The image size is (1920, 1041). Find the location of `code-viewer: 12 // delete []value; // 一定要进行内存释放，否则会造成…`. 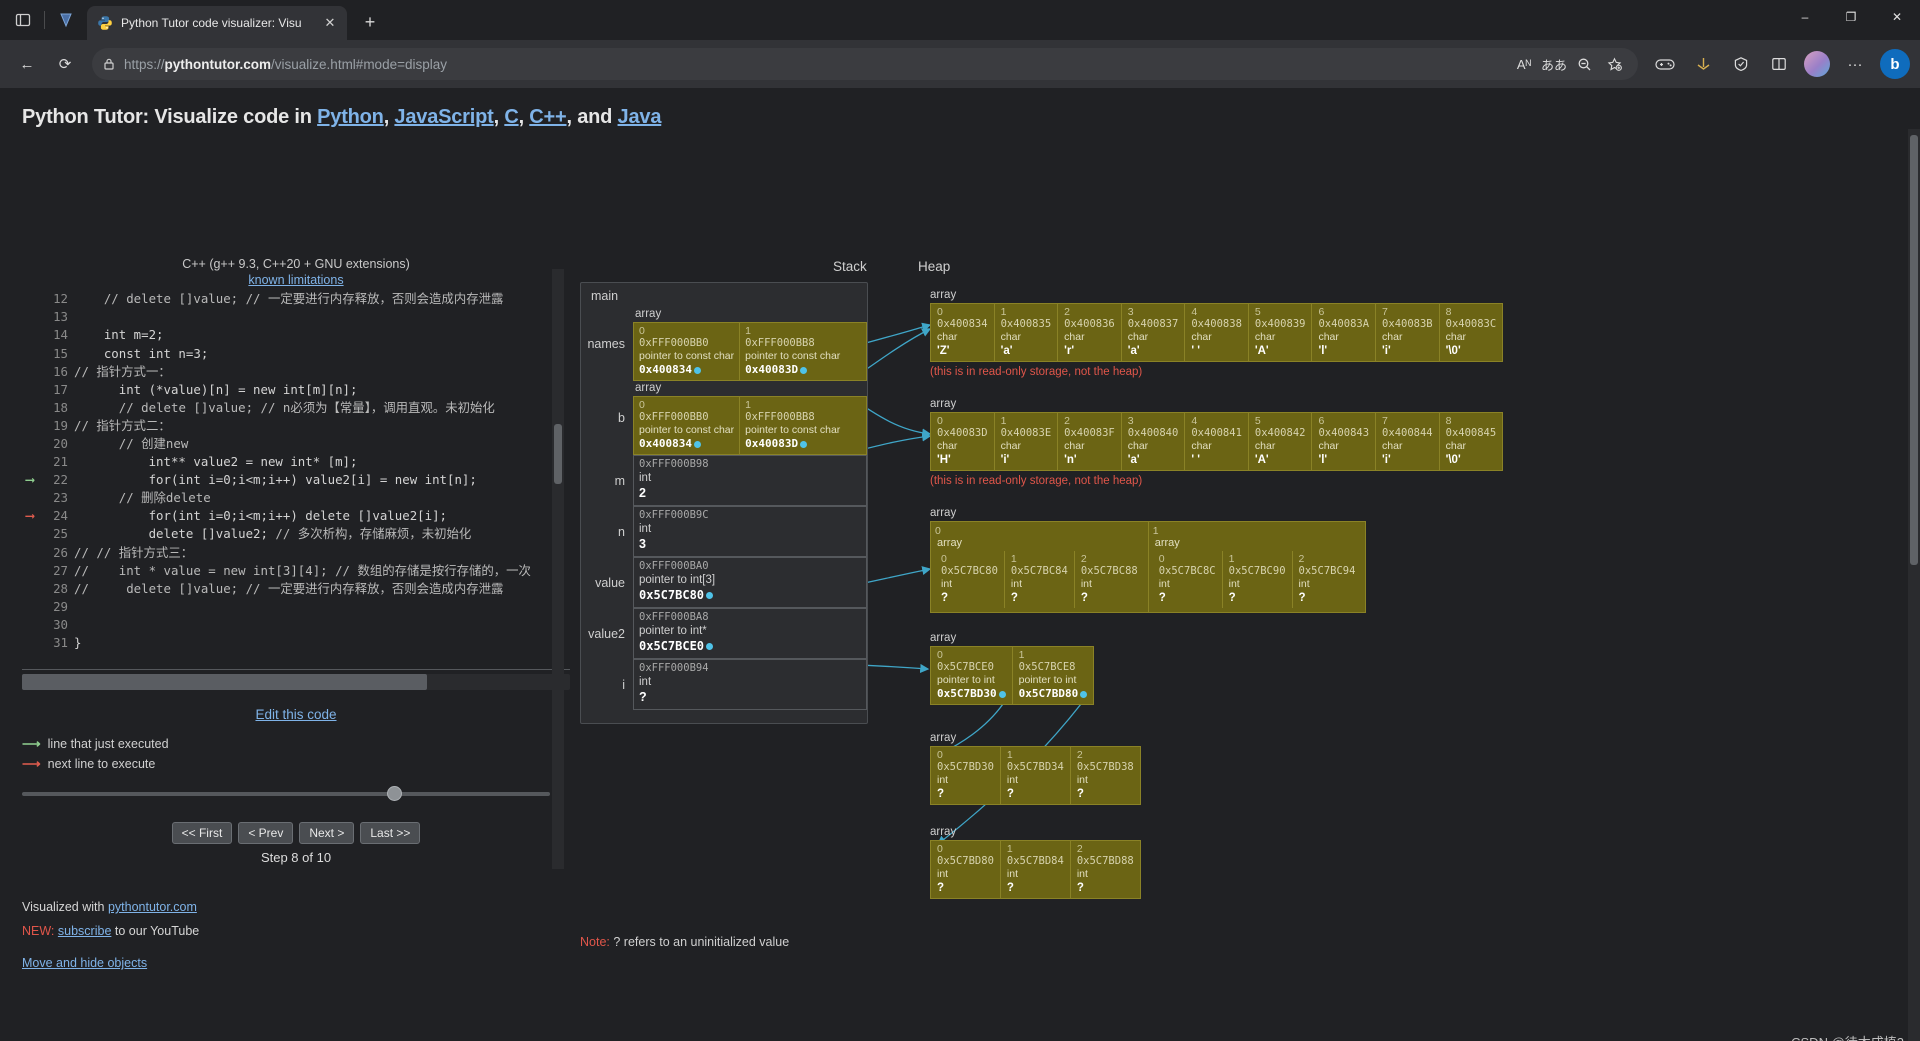

code-viewer: 12 // delete []value; // 一定要进行内存释放，否则会造成… is located at coordinates (296, 480).